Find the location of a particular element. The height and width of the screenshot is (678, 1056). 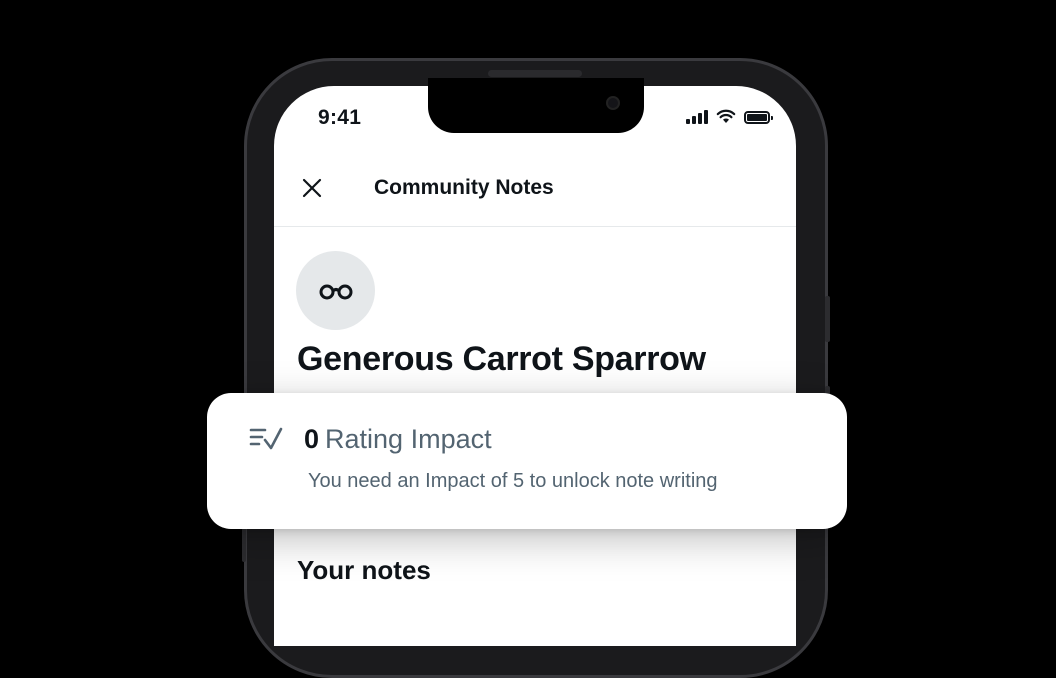

status-time: 9:41 is located at coordinates (340, 117).